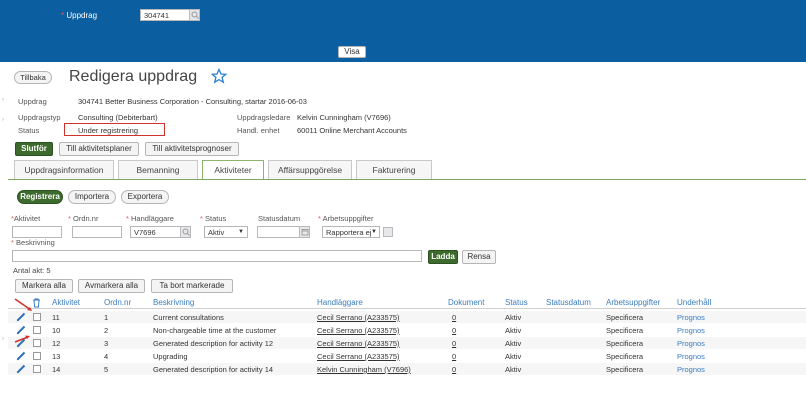  Describe the element at coordinates (310, 169) in the screenshot. I see `tab-business-agreement: Affärsuppgörelse` at that location.